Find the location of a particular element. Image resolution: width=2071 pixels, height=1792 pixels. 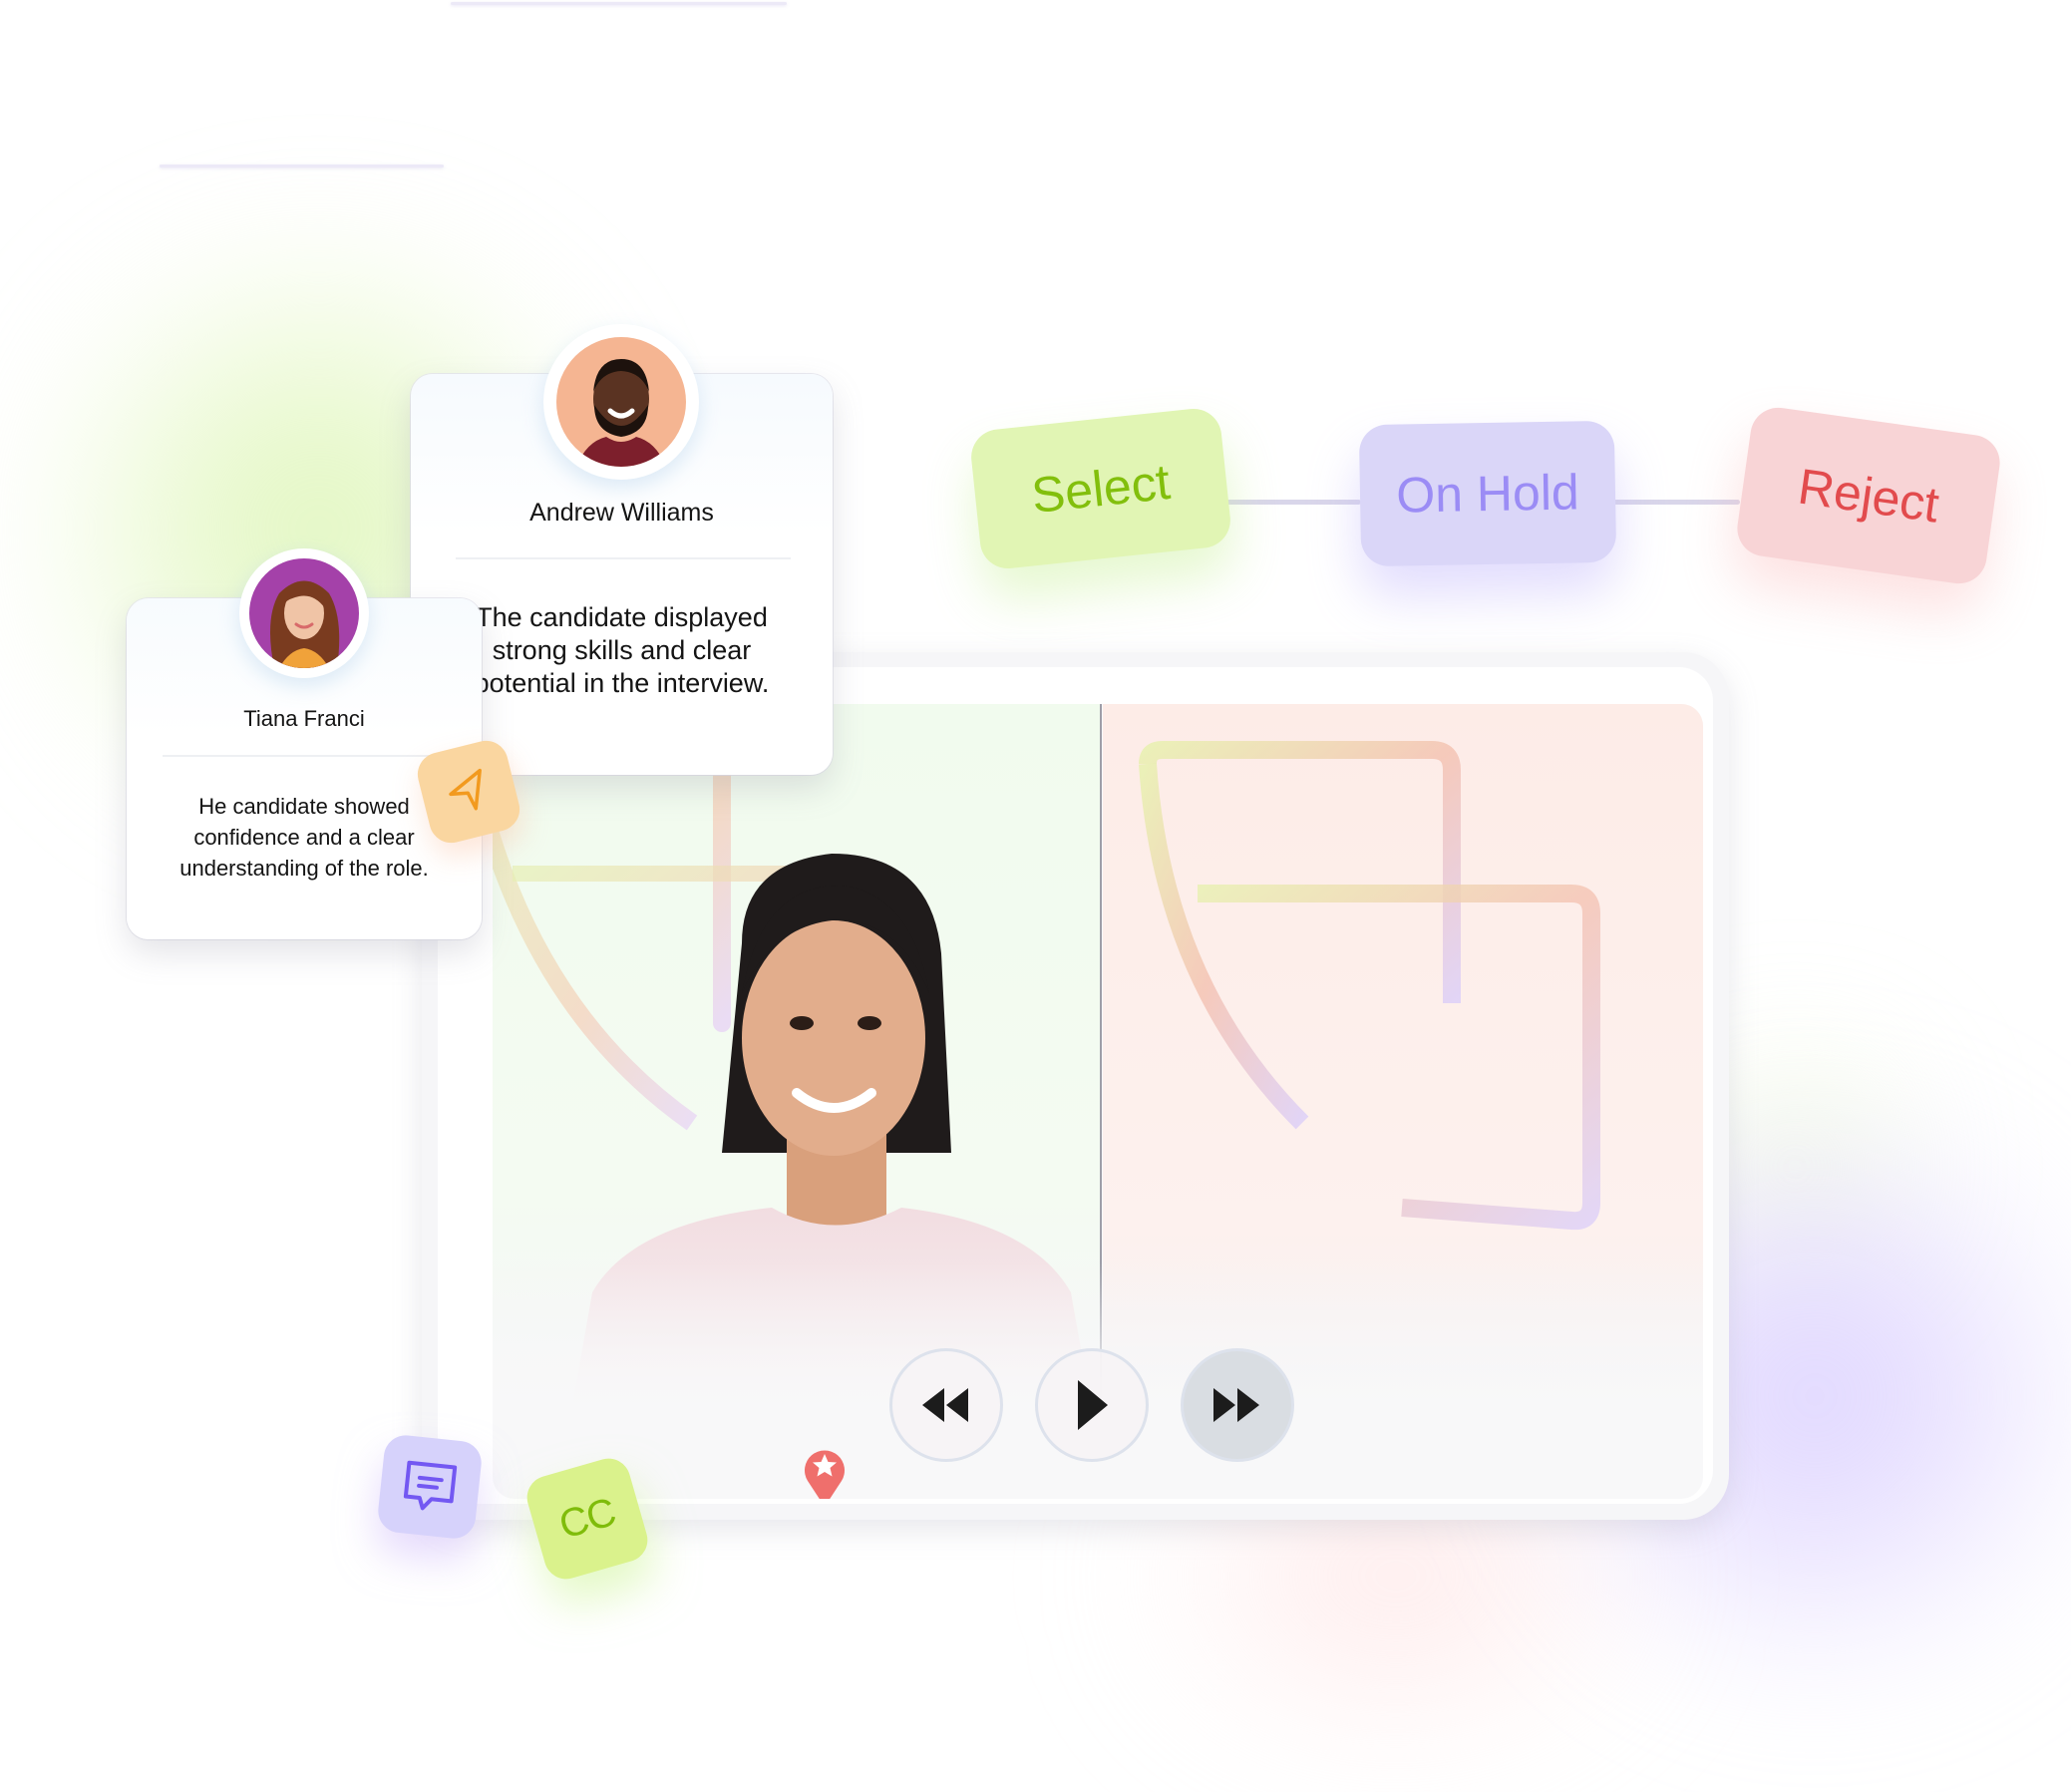

commenter-name: Andrew Williams is located at coordinates (622, 513).